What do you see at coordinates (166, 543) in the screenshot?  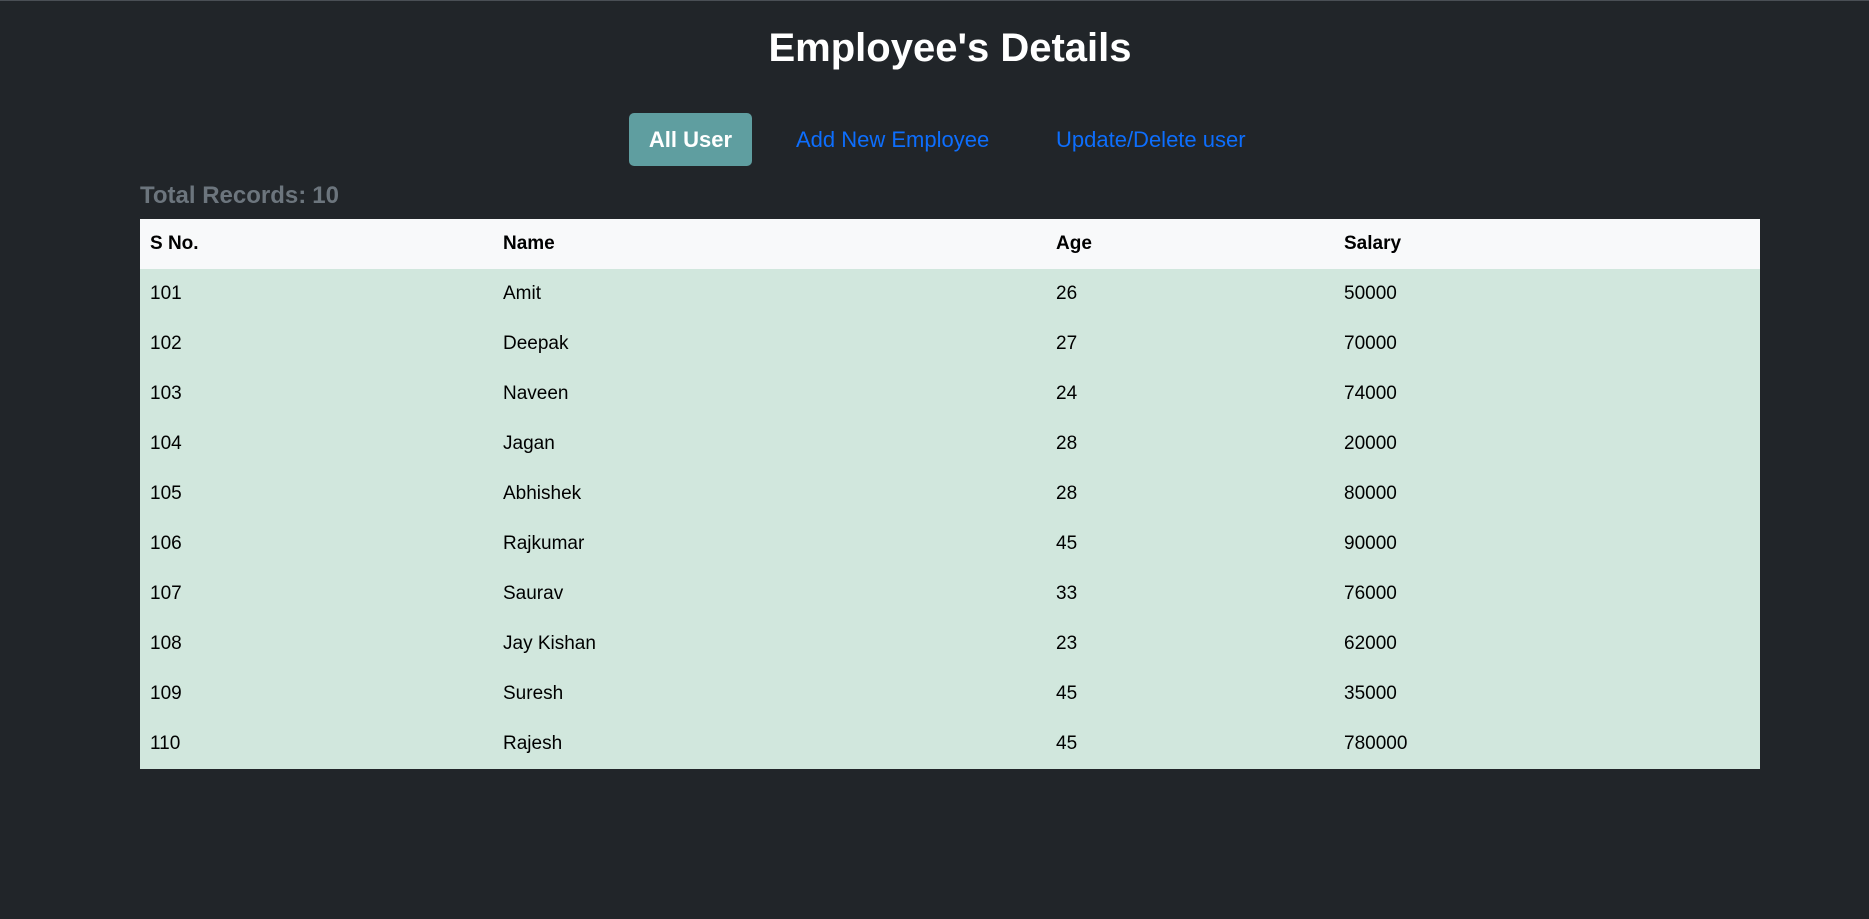 I see `cell-sno: 106` at bounding box center [166, 543].